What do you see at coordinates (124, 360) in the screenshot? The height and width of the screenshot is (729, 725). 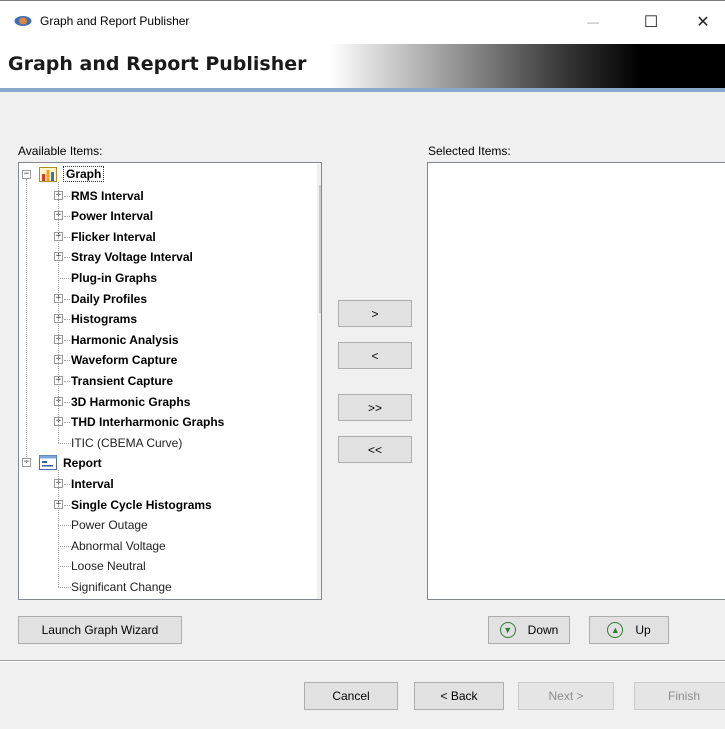 I see `tree-item-label: Waveform Capture` at bounding box center [124, 360].